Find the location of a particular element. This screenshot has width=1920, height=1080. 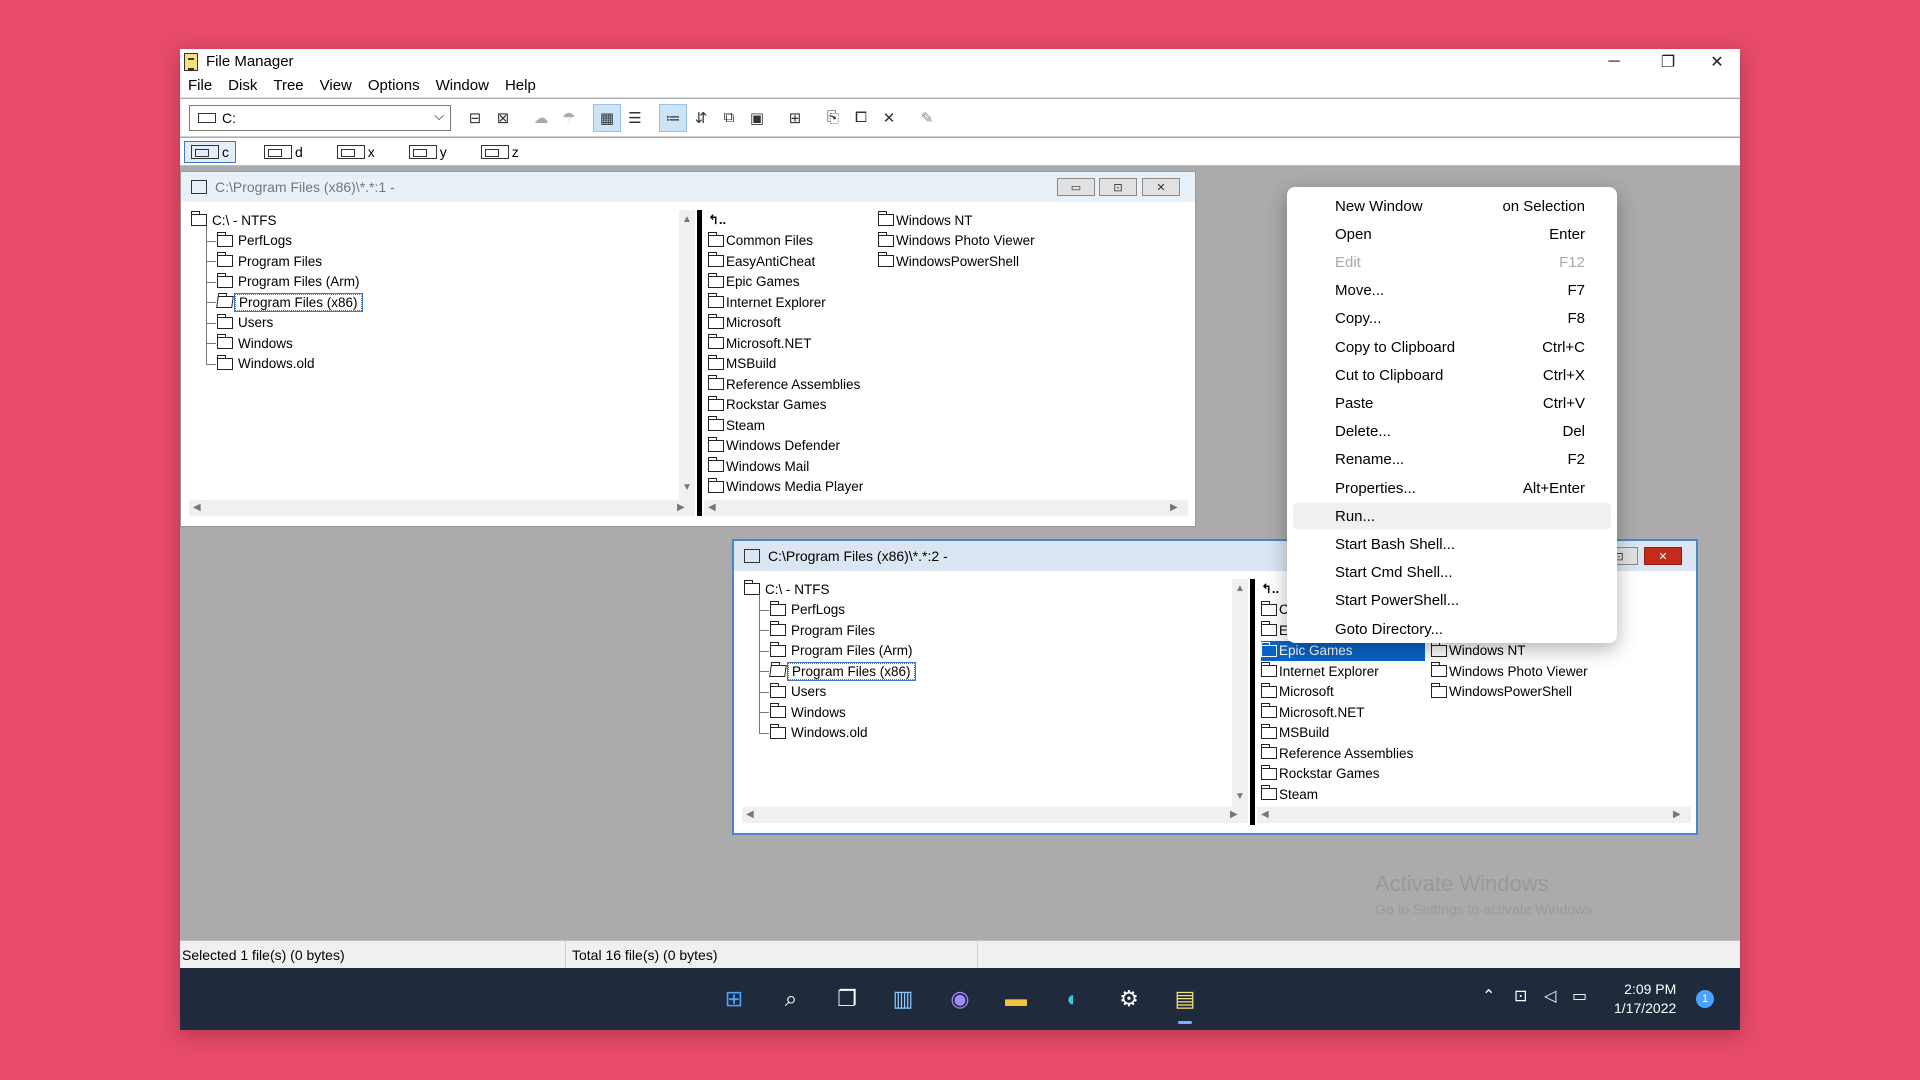

volume-icon: ◁ is located at coordinates (1550, 996).